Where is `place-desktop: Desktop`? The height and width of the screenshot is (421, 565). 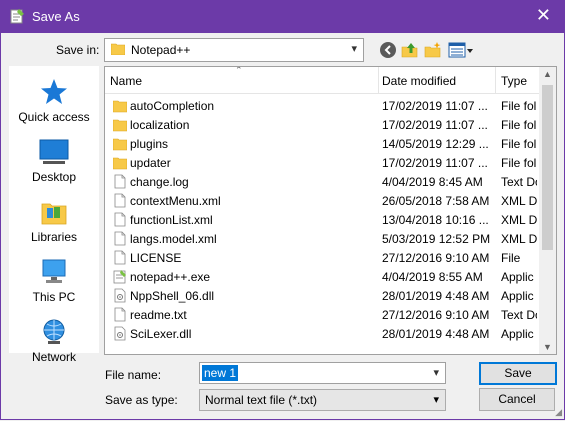 place-desktop: Desktop is located at coordinates (54, 161).